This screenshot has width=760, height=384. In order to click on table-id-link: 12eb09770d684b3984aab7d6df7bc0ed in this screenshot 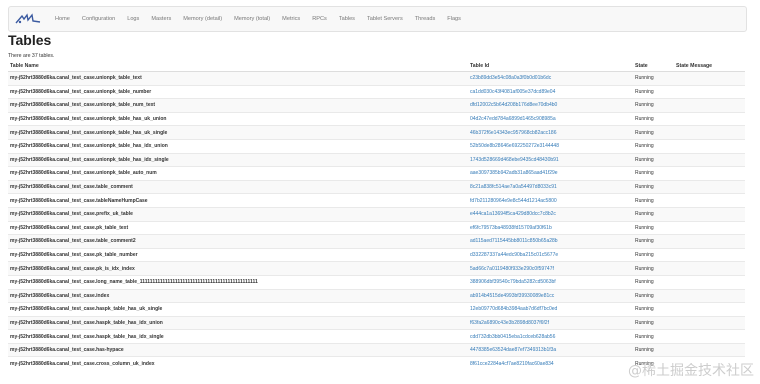, I will do `click(550, 309)`.